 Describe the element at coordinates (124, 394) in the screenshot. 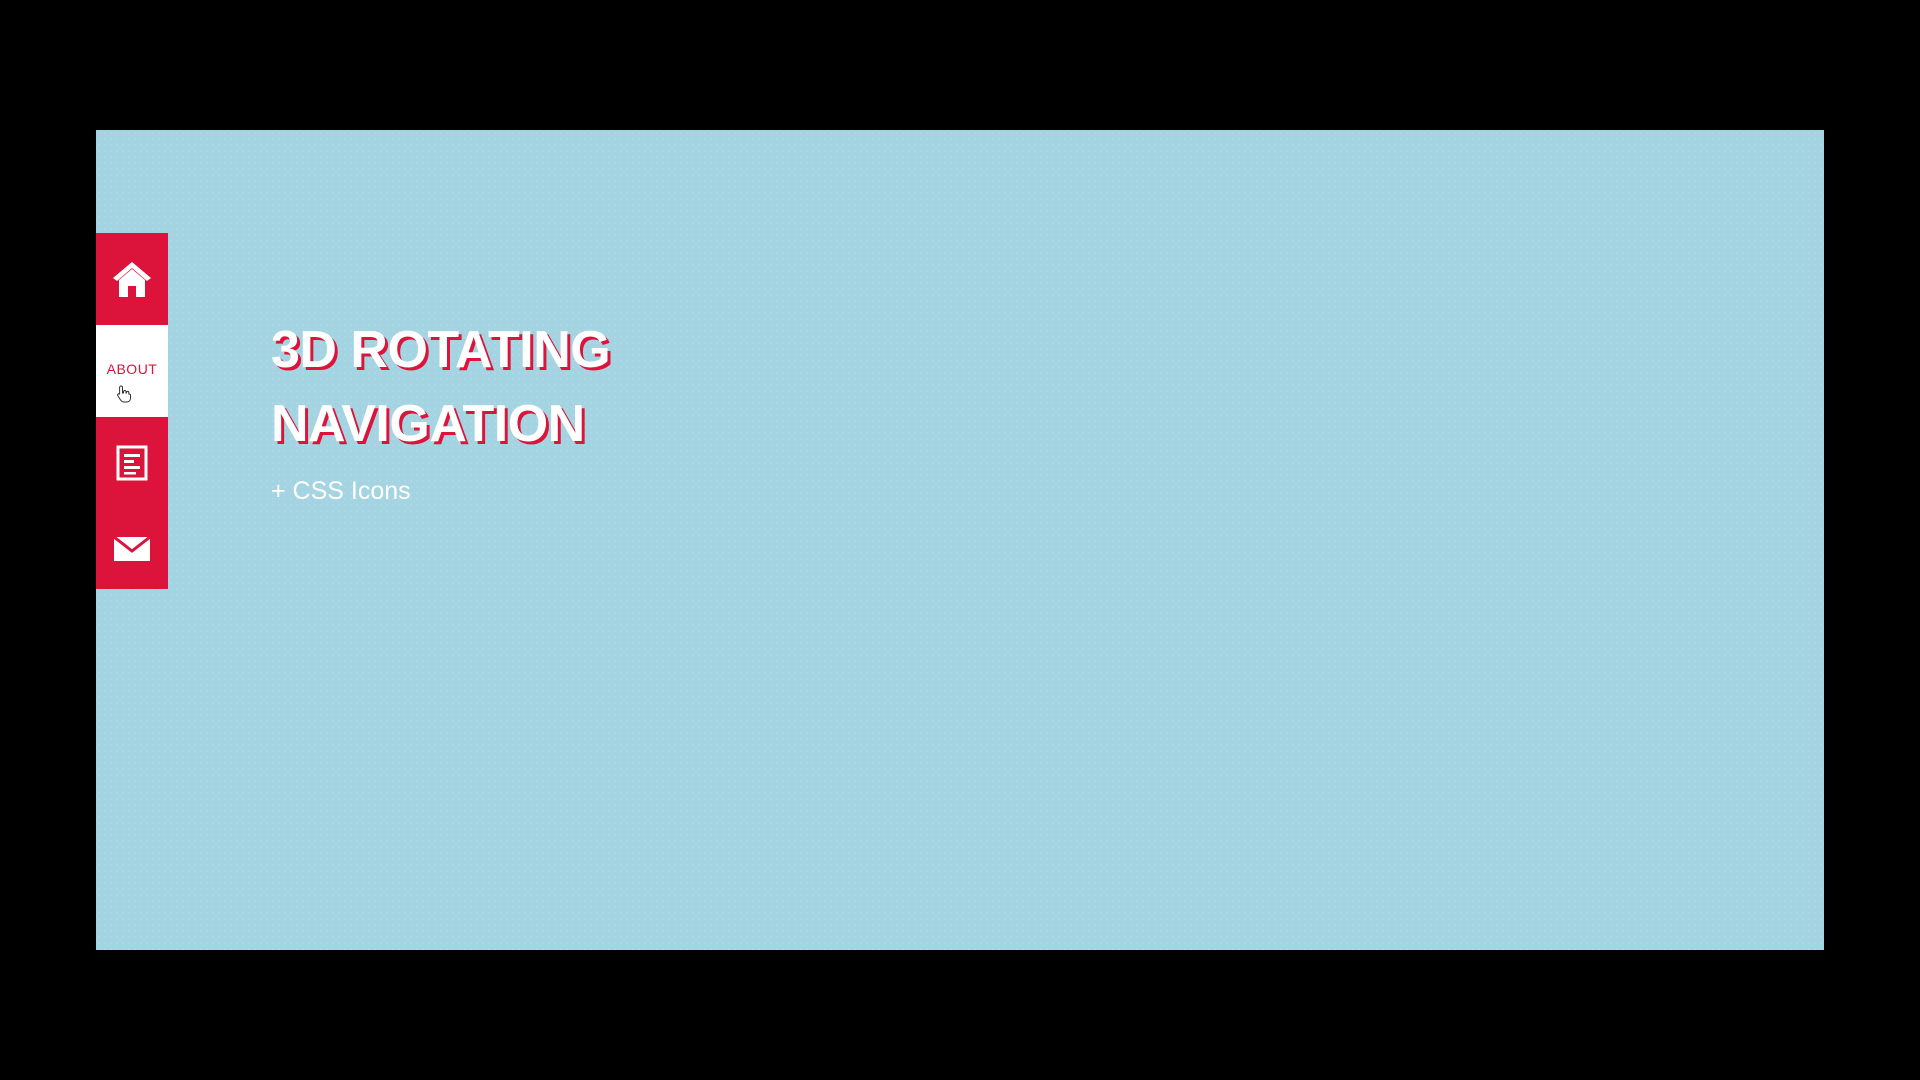

I see `hand-pointer-icon` at that location.